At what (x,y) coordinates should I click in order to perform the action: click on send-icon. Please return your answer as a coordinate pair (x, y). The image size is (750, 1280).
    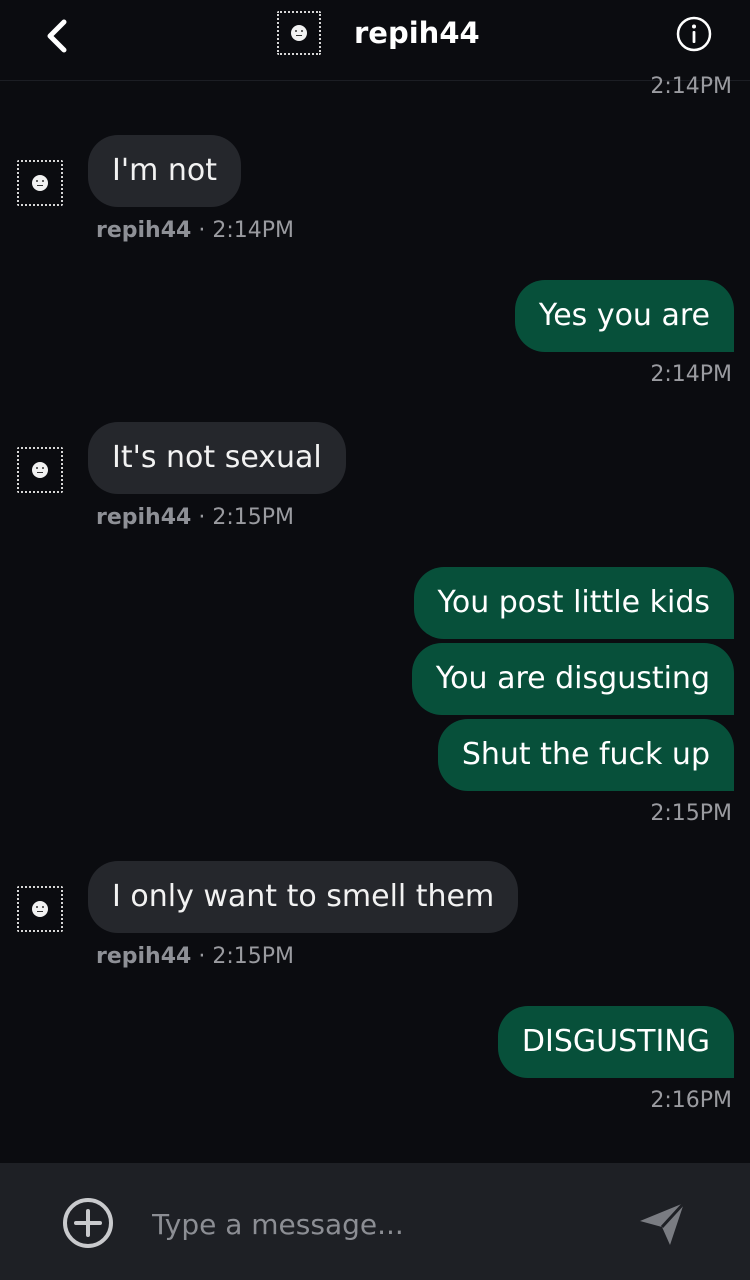
    Looking at the image, I should click on (662, 1223).